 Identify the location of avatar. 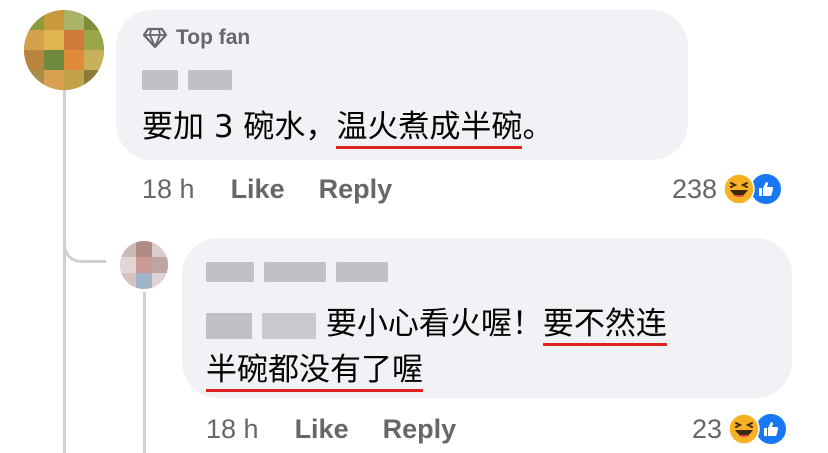
(64, 50).